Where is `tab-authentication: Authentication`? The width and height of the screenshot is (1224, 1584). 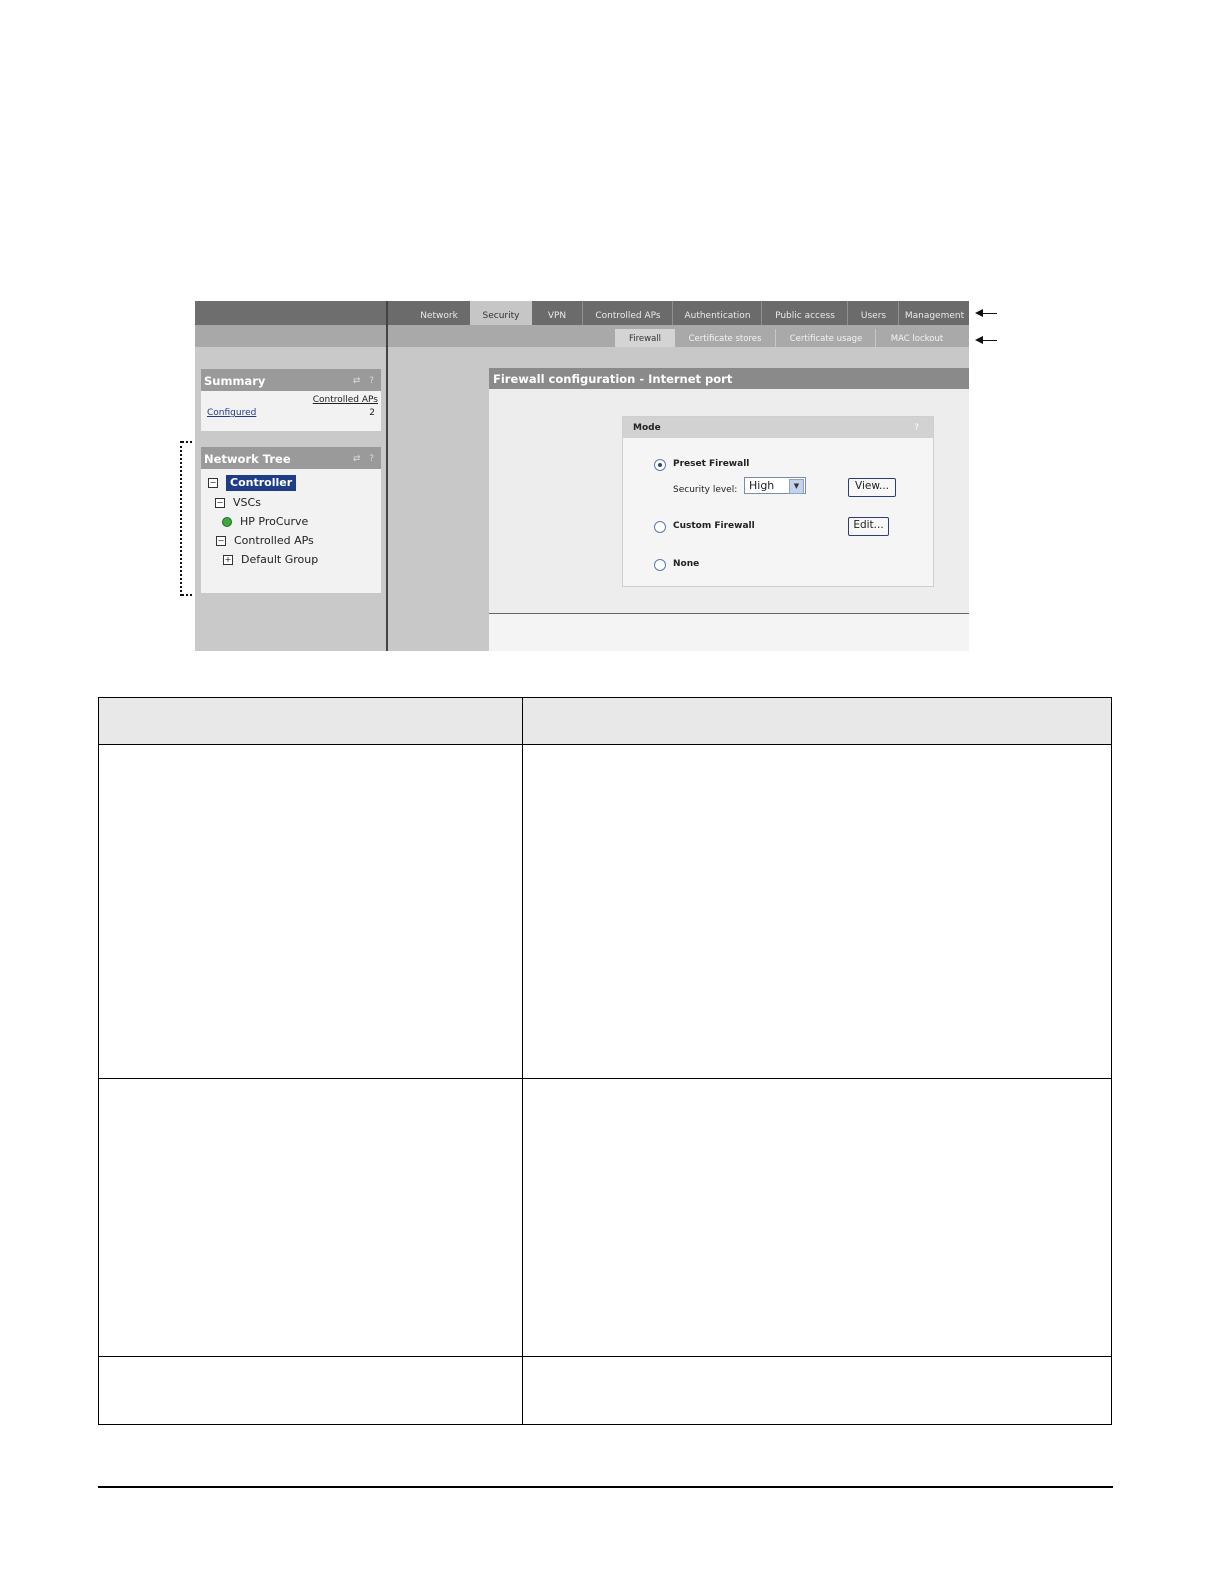
tab-authentication: Authentication is located at coordinates (717, 313).